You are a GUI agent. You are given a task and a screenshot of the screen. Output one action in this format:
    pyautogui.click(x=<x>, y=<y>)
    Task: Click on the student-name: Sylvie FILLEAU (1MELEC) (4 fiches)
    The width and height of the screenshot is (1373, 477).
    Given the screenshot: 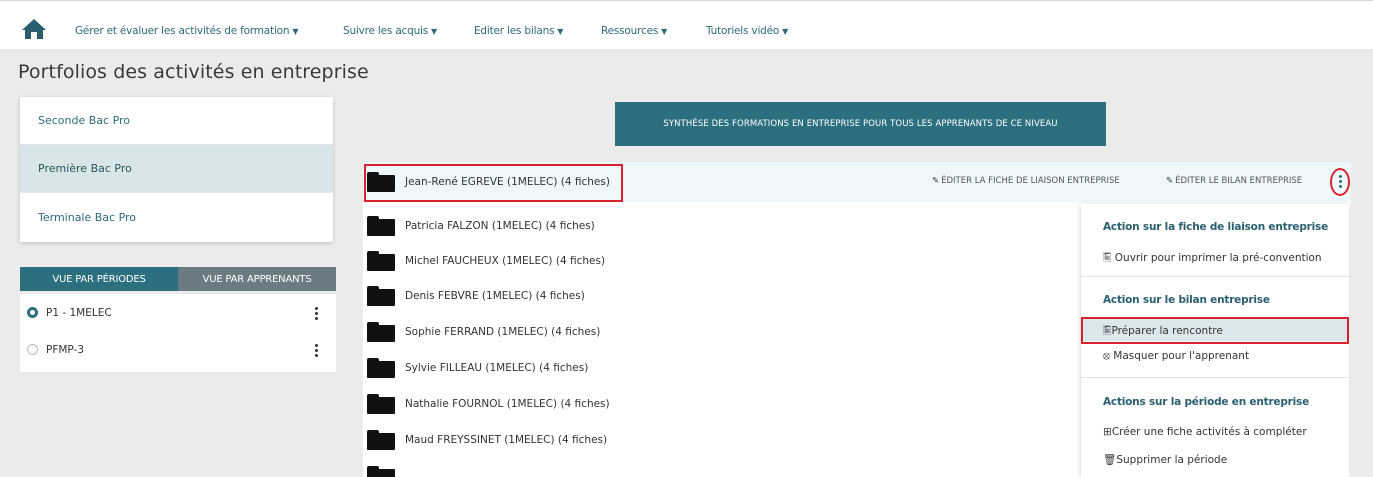 What is the action you would take?
    pyautogui.click(x=497, y=368)
    